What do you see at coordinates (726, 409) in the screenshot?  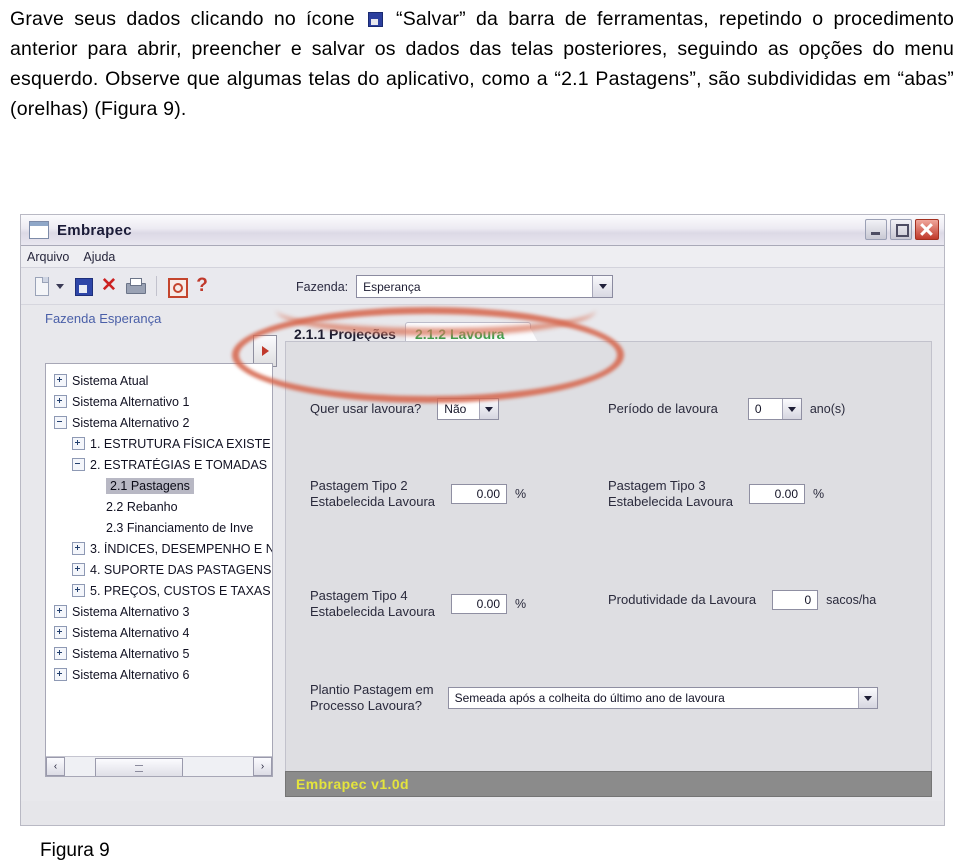 I see `field-periodo-lavoura: Período de lavoura 0 ano(s)` at bounding box center [726, 409].